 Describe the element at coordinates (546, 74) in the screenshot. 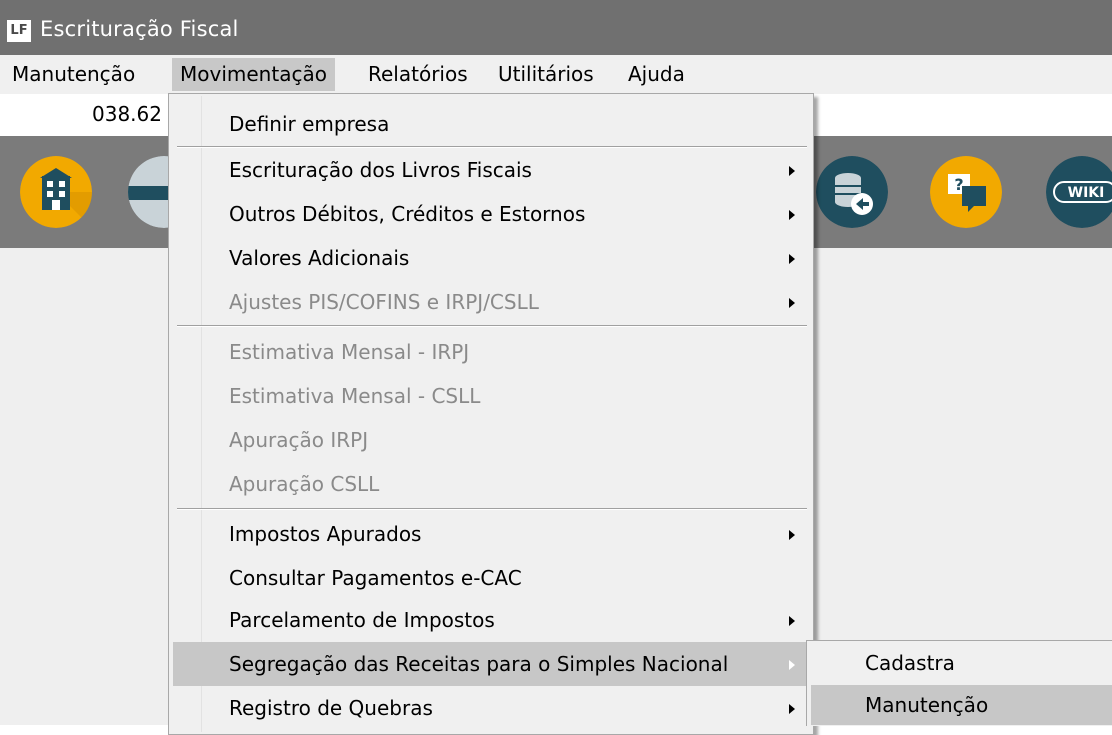

I see `menu-utilitarios: Utilitários` at that location.